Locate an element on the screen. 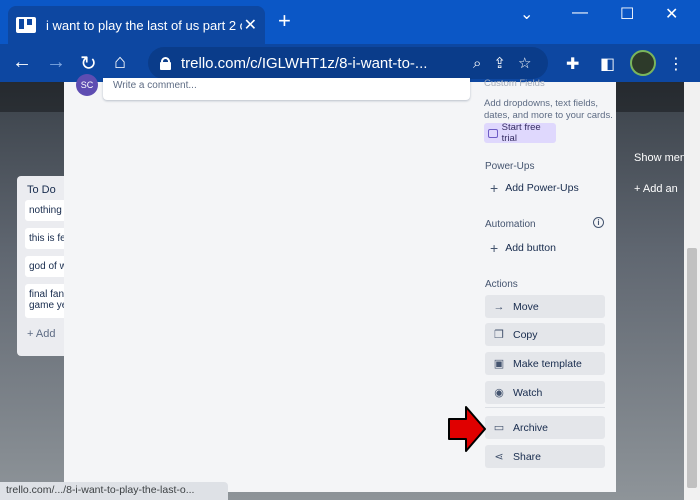 Image resolution: width=700 pixels, height=500 pixels. eye-icon: ◉ is located at coordinates (499, 393).